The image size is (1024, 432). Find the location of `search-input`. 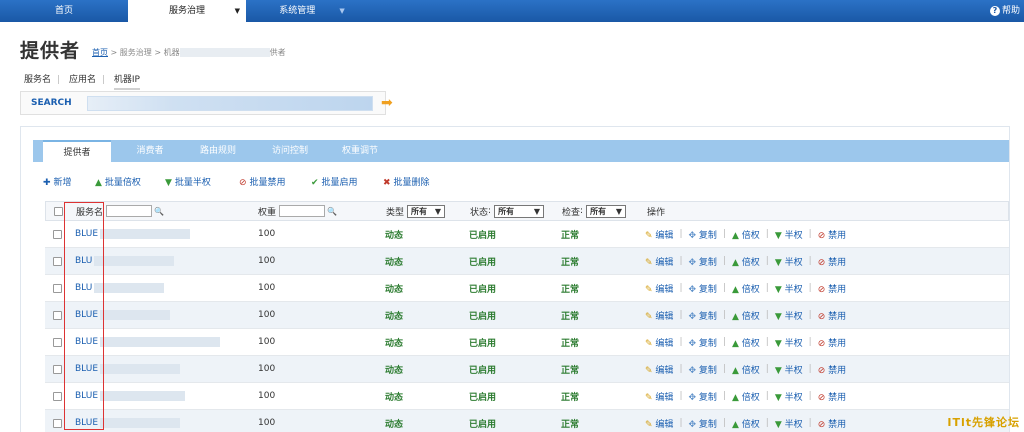

search-input is located at coordinates (230, 103).